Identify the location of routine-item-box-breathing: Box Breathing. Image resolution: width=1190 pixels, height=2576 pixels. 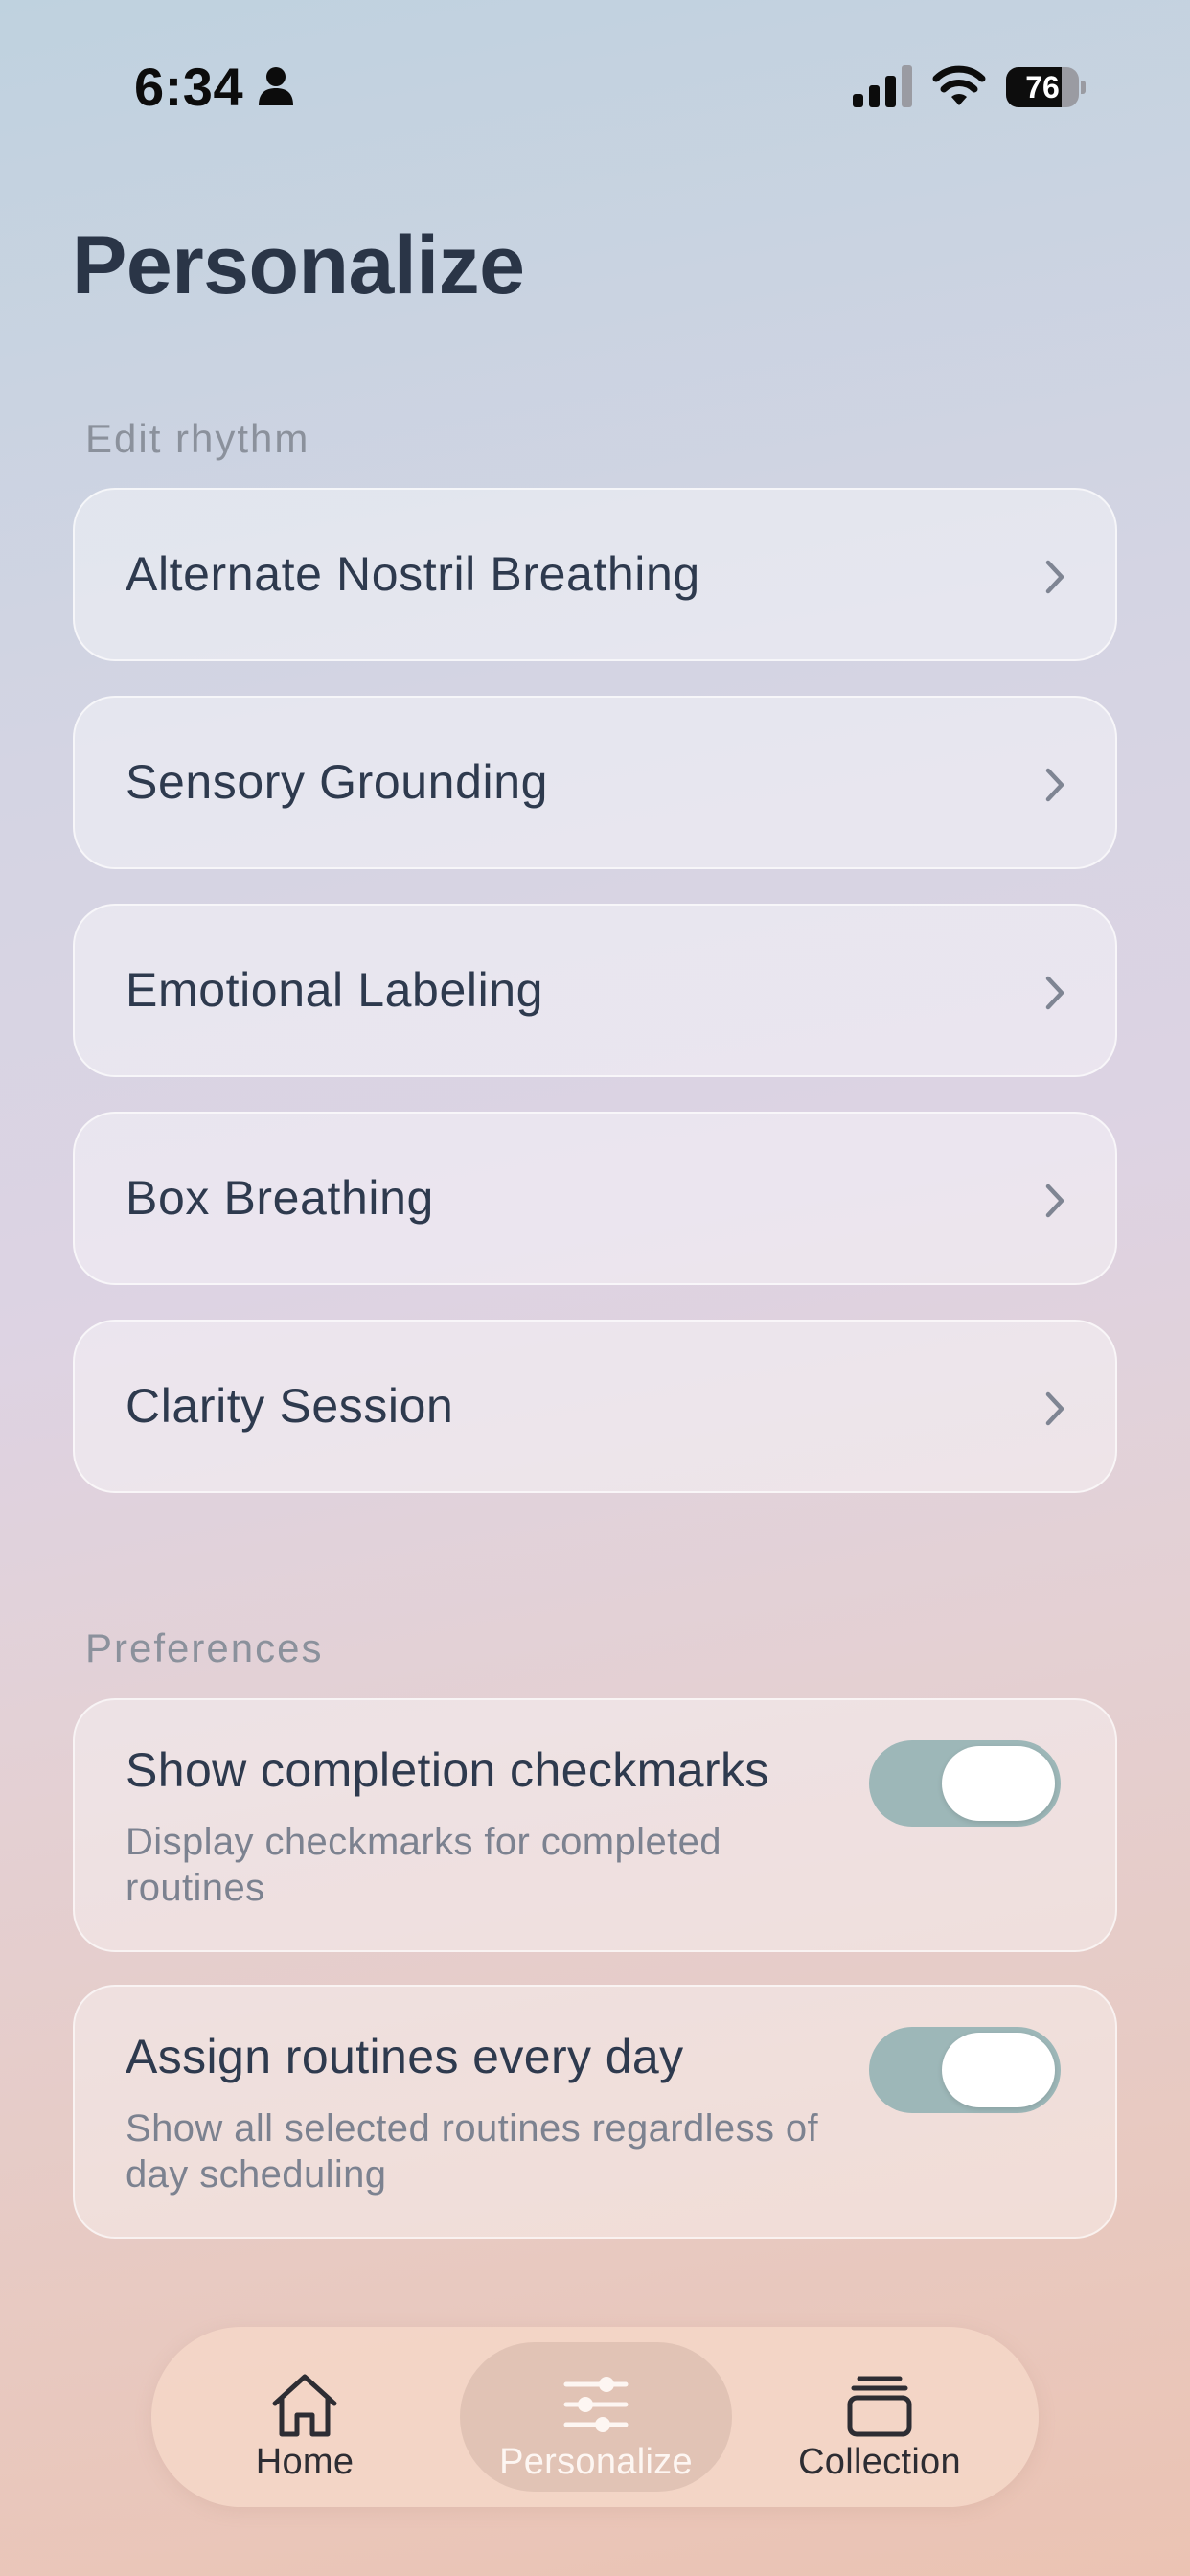
(595, 1198).